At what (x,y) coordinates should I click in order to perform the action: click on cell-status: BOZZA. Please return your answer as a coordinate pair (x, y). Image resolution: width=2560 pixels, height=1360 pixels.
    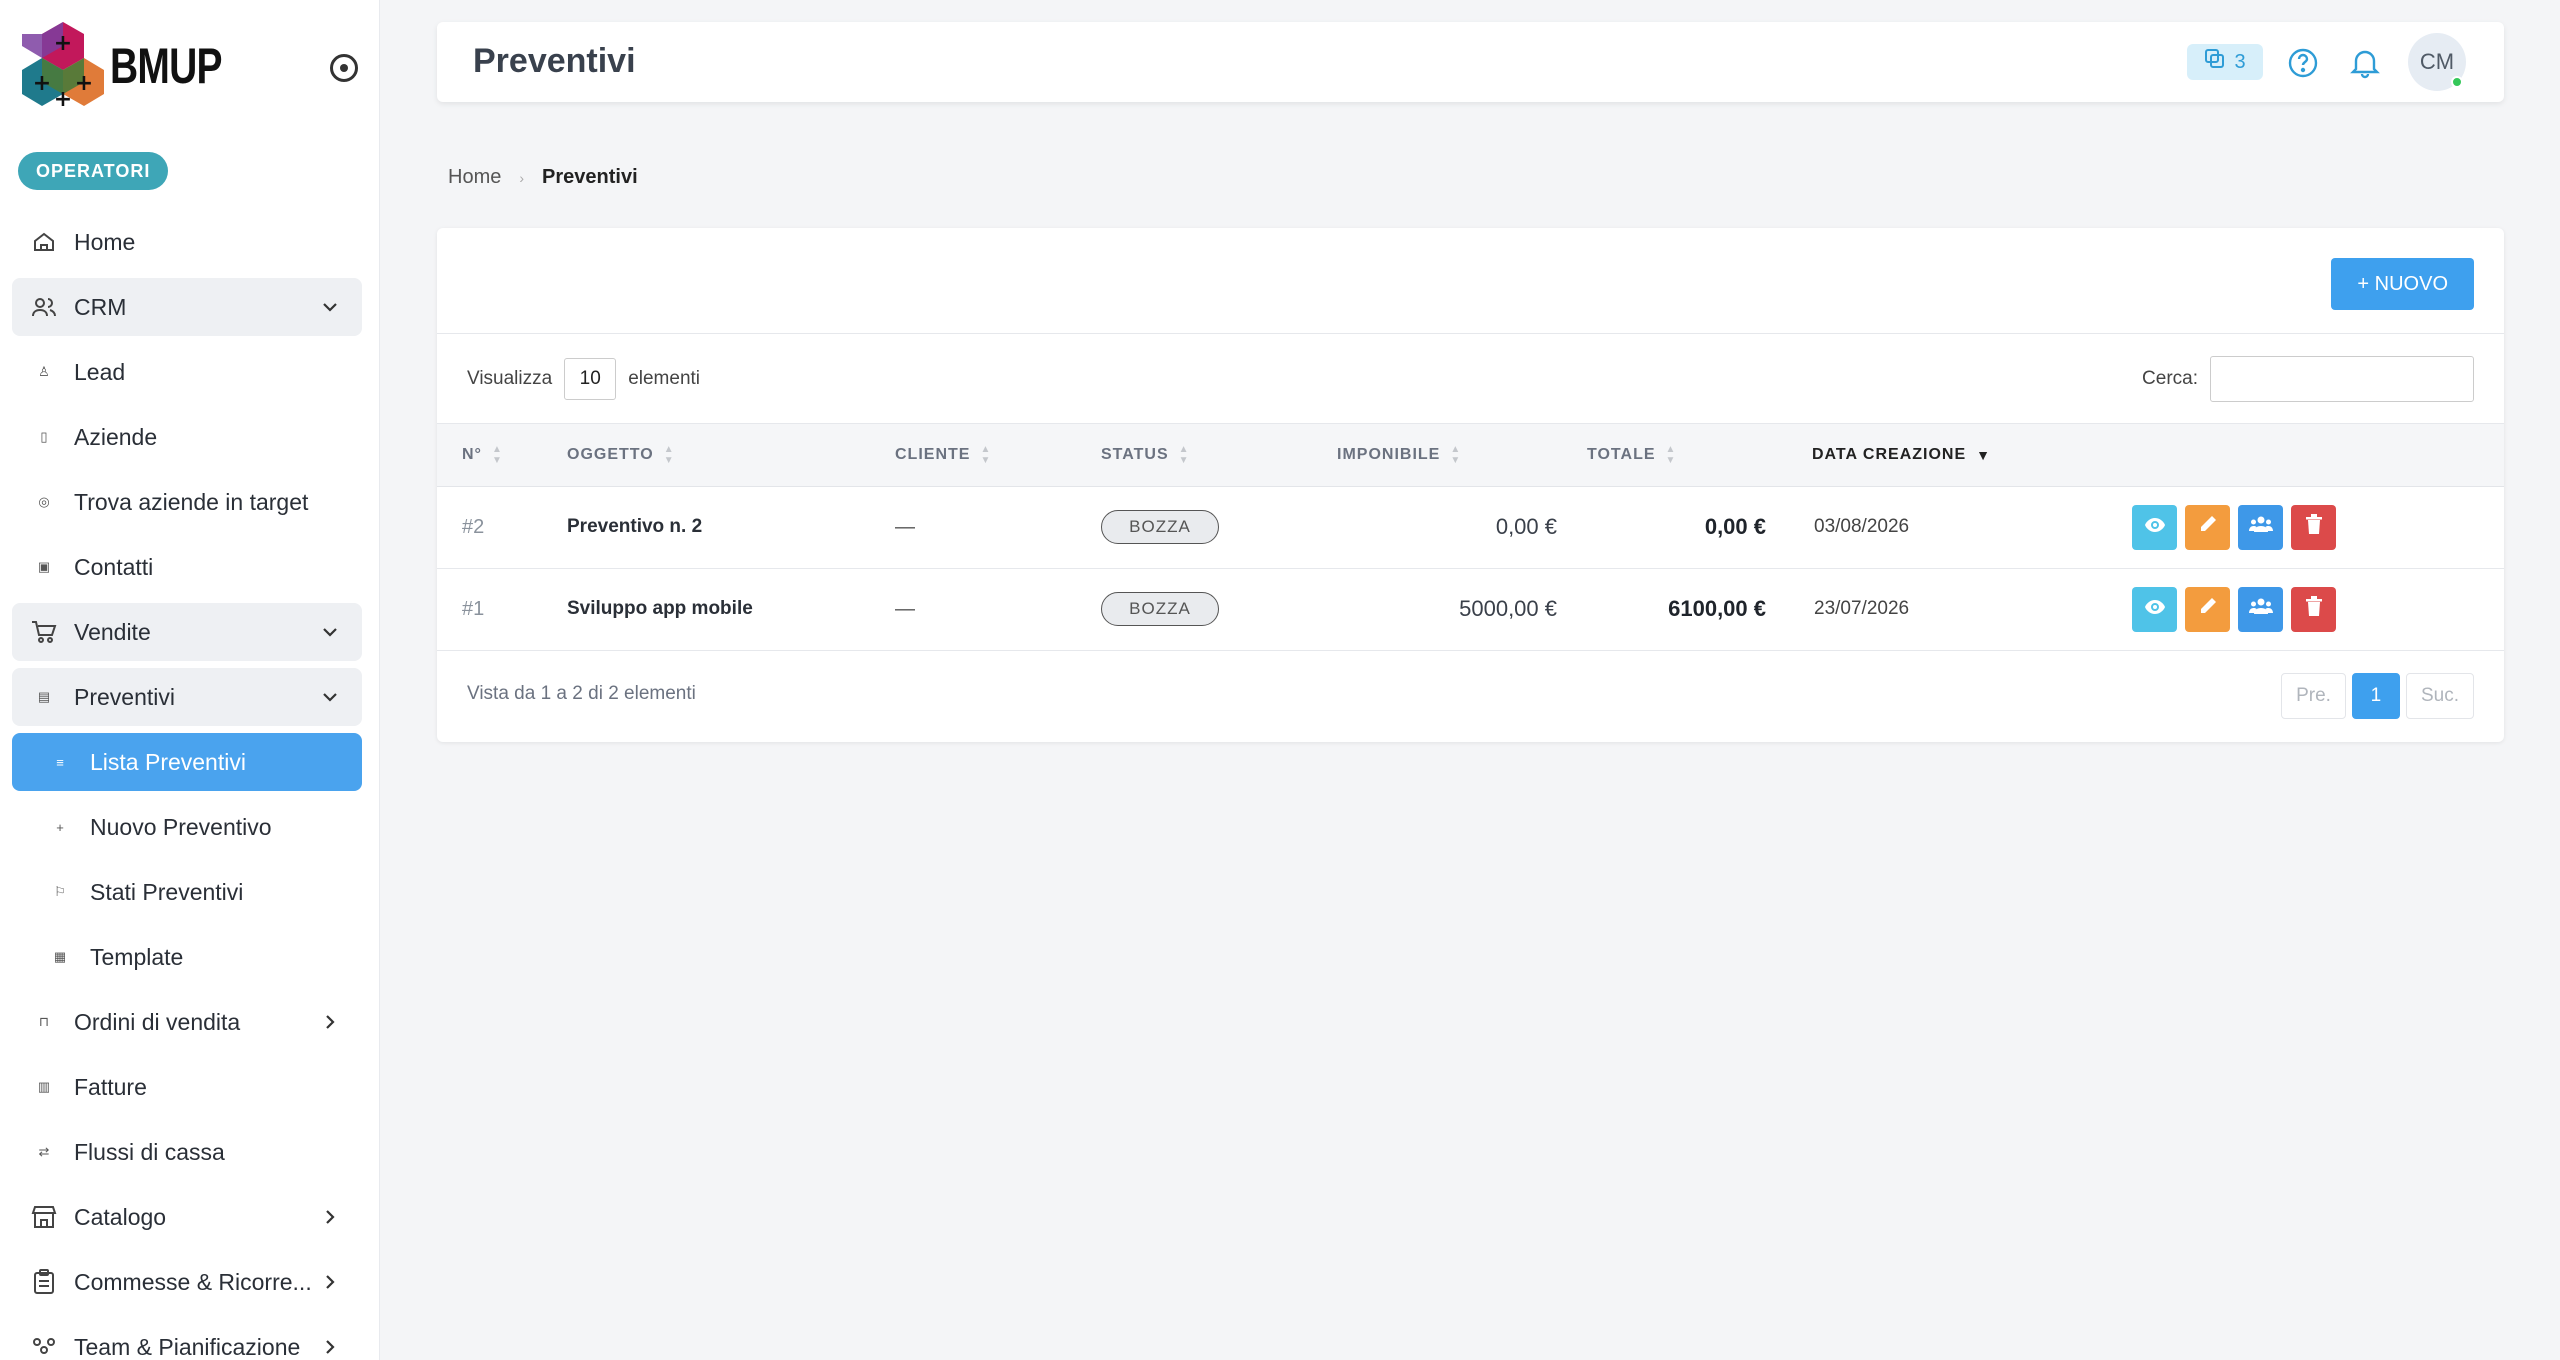
    Looking at the image, I should click on (1219, 527).